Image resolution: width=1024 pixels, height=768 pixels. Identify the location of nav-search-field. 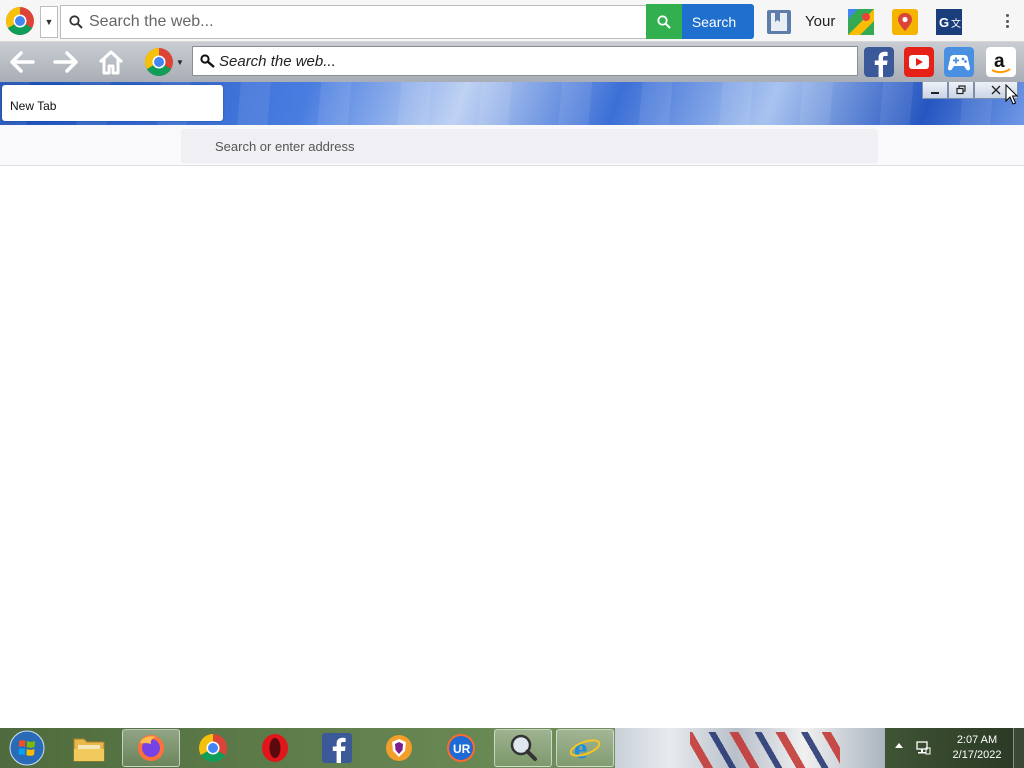
(525, 61).